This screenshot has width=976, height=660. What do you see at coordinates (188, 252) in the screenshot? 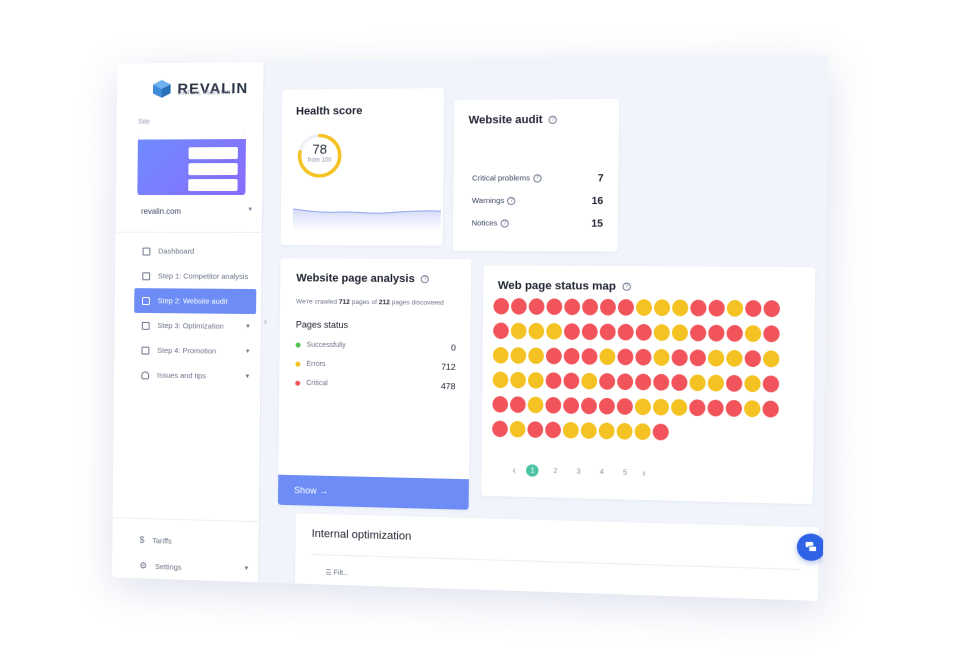
I see `sidebar-item-dashboard: Dashboard` at bounding box center [188, 252].